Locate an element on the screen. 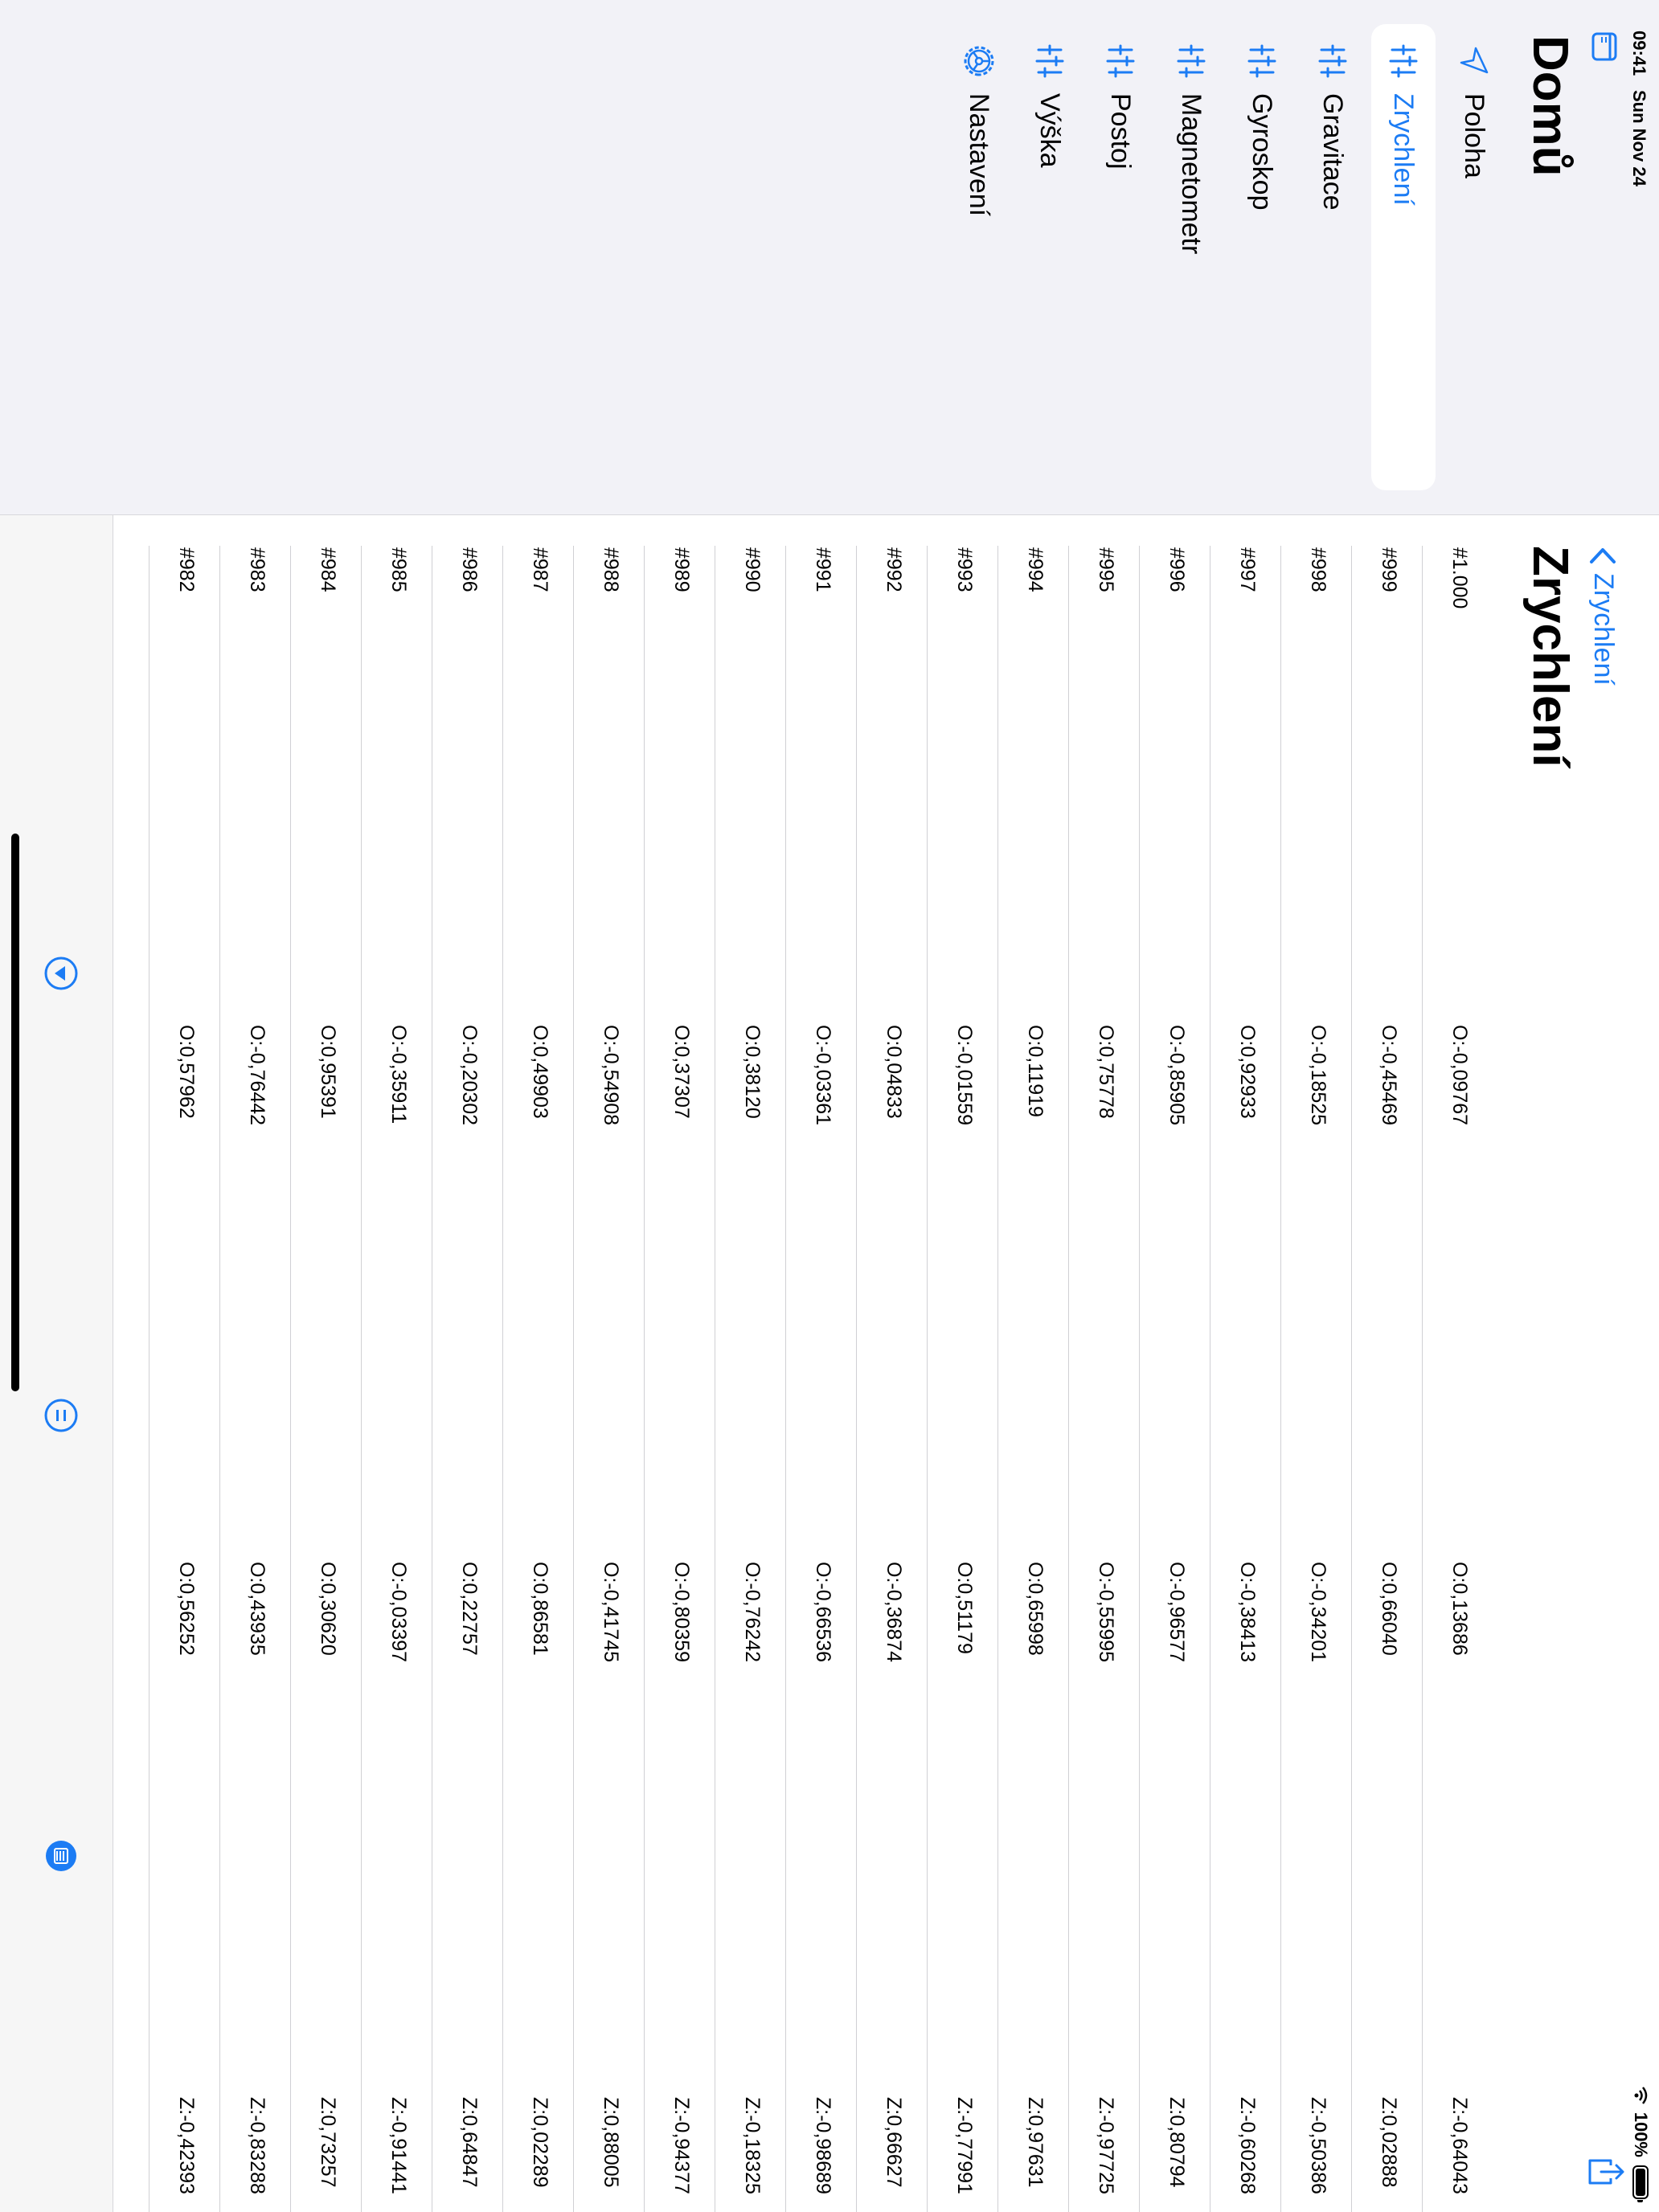 This screenshot has height=2212, width=1659. value-b: O:-0,34201 is located at coordinates (1318, 1612).